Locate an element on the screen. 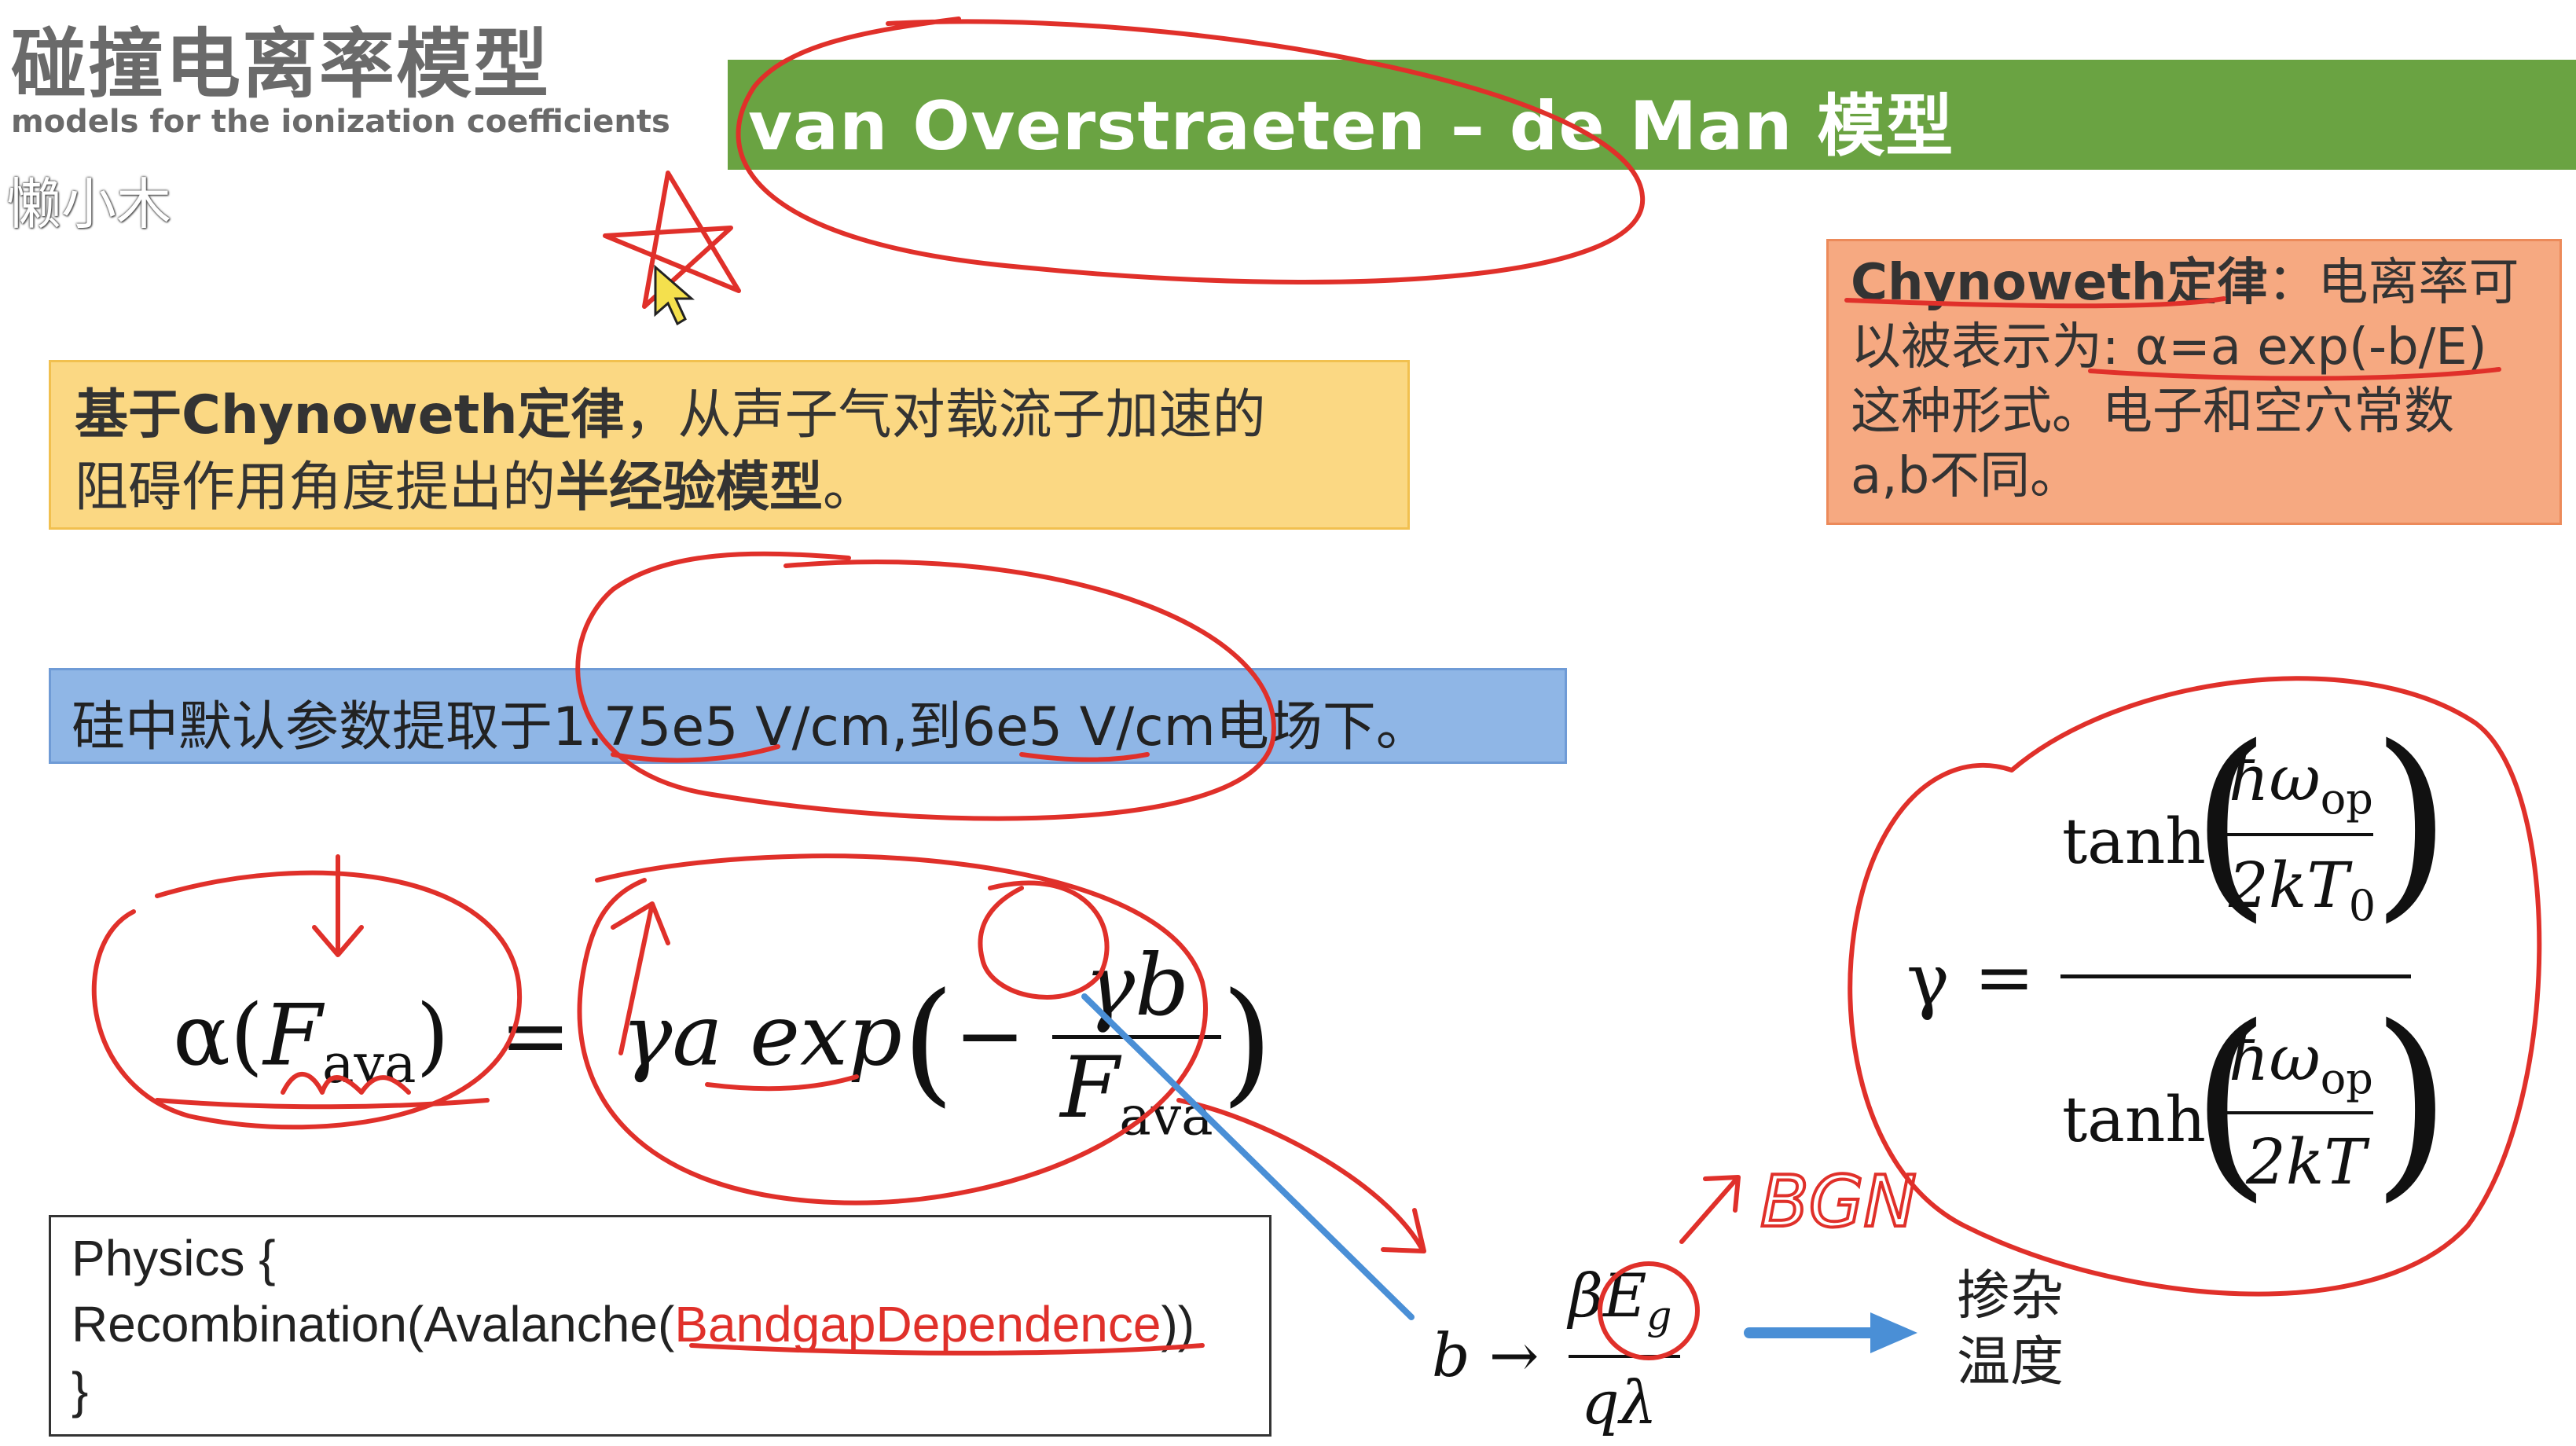 Image resolution: width=2576 pixels, height=1446 pixels. code-line2-post: )) is located at coordinates (1178, 1324).